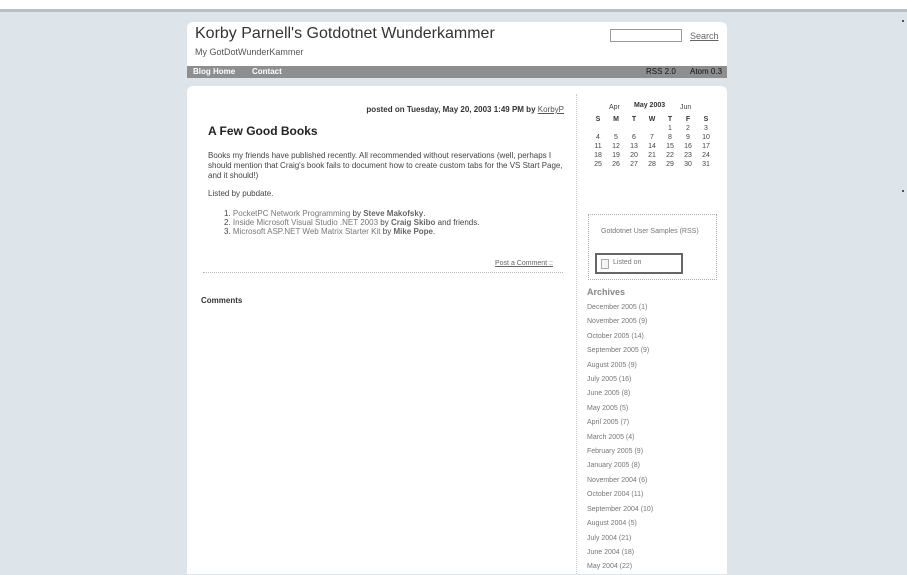 The width and height of the screenshot is (907, 575). What do you see at coordinates (627, 262) in the screenshot?
I see `listed-on-label: Listed on` at bounding box center [627, 262].